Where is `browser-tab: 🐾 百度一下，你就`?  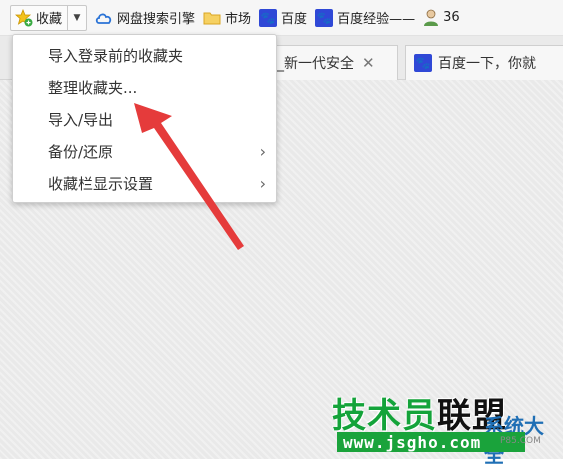 browser-tab: 🐾 百度一下，你就 is located at coordinates (484, 62).